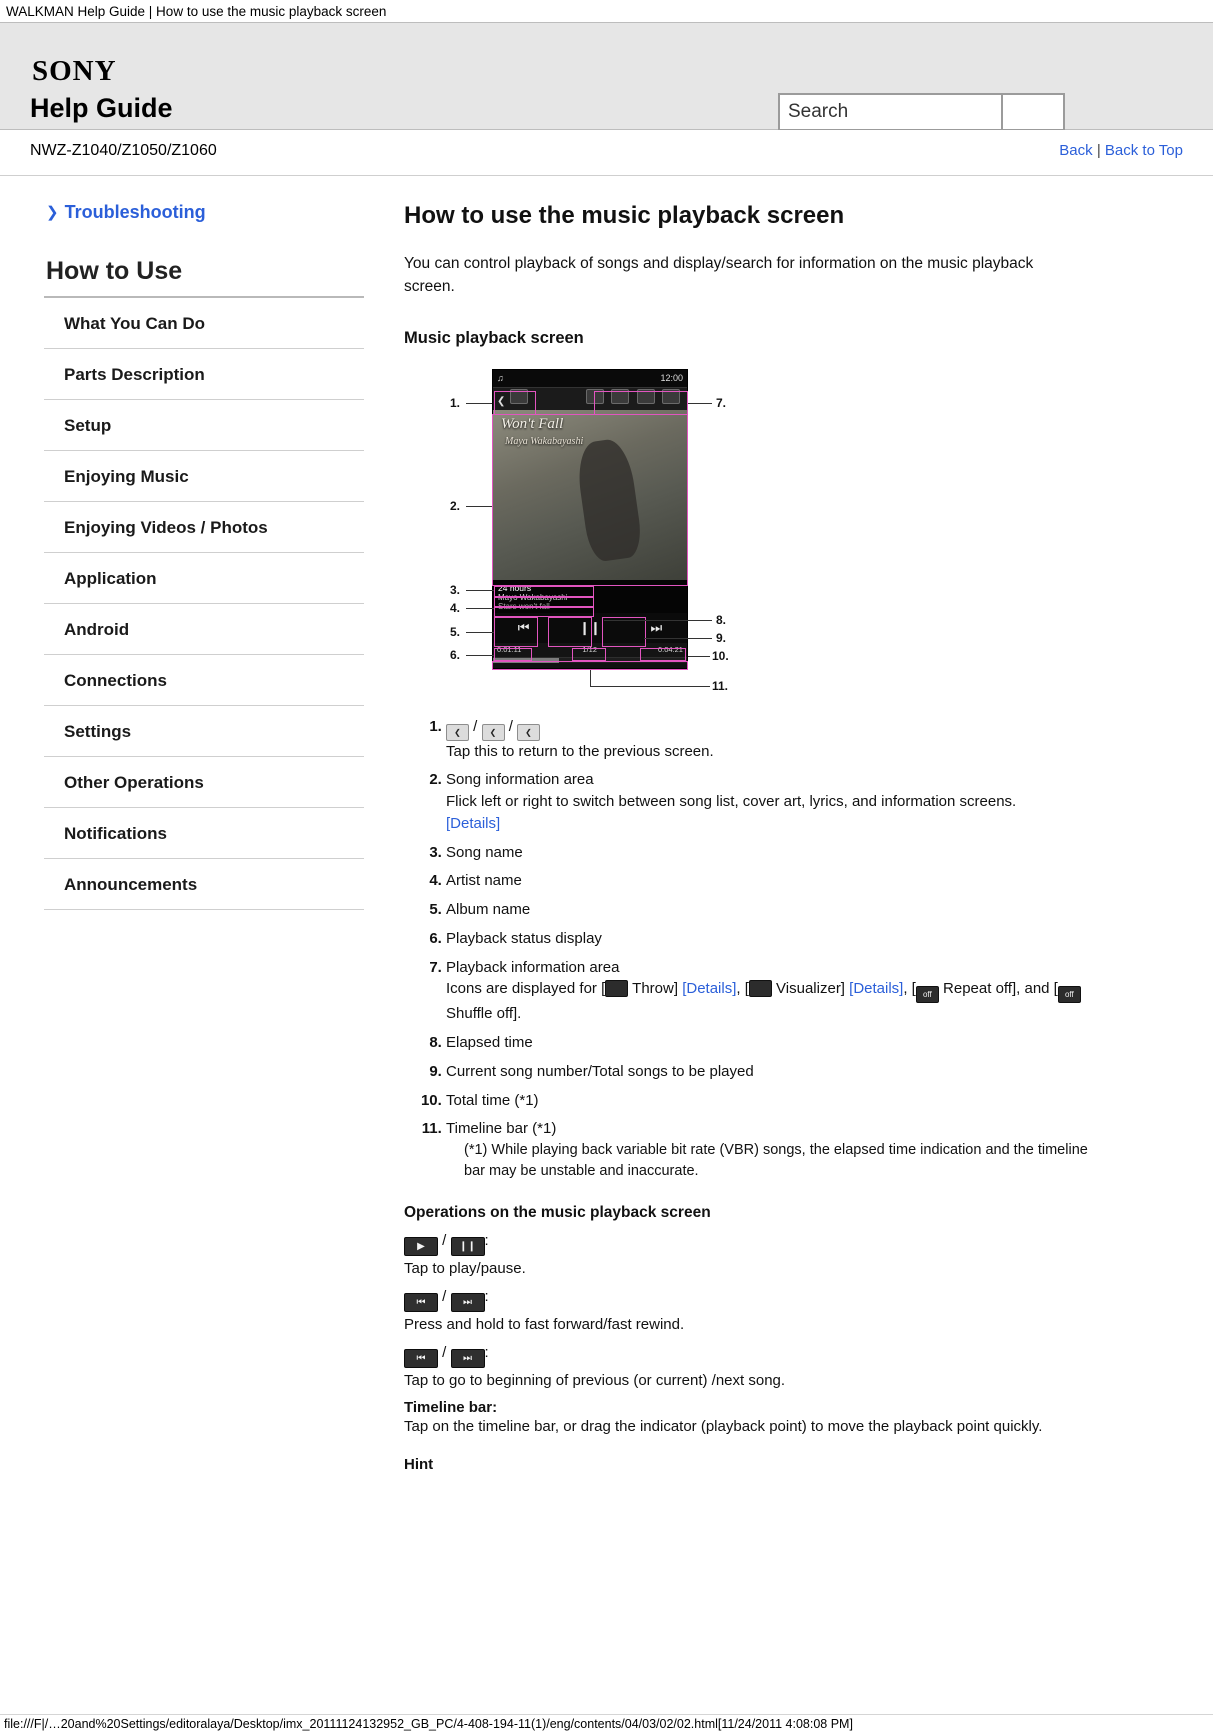 The width and height of the screenshot is (1213, 1733). I want to click on model-number: NWZ-Z1040/Z1050/Z1060, so click(123, 150).